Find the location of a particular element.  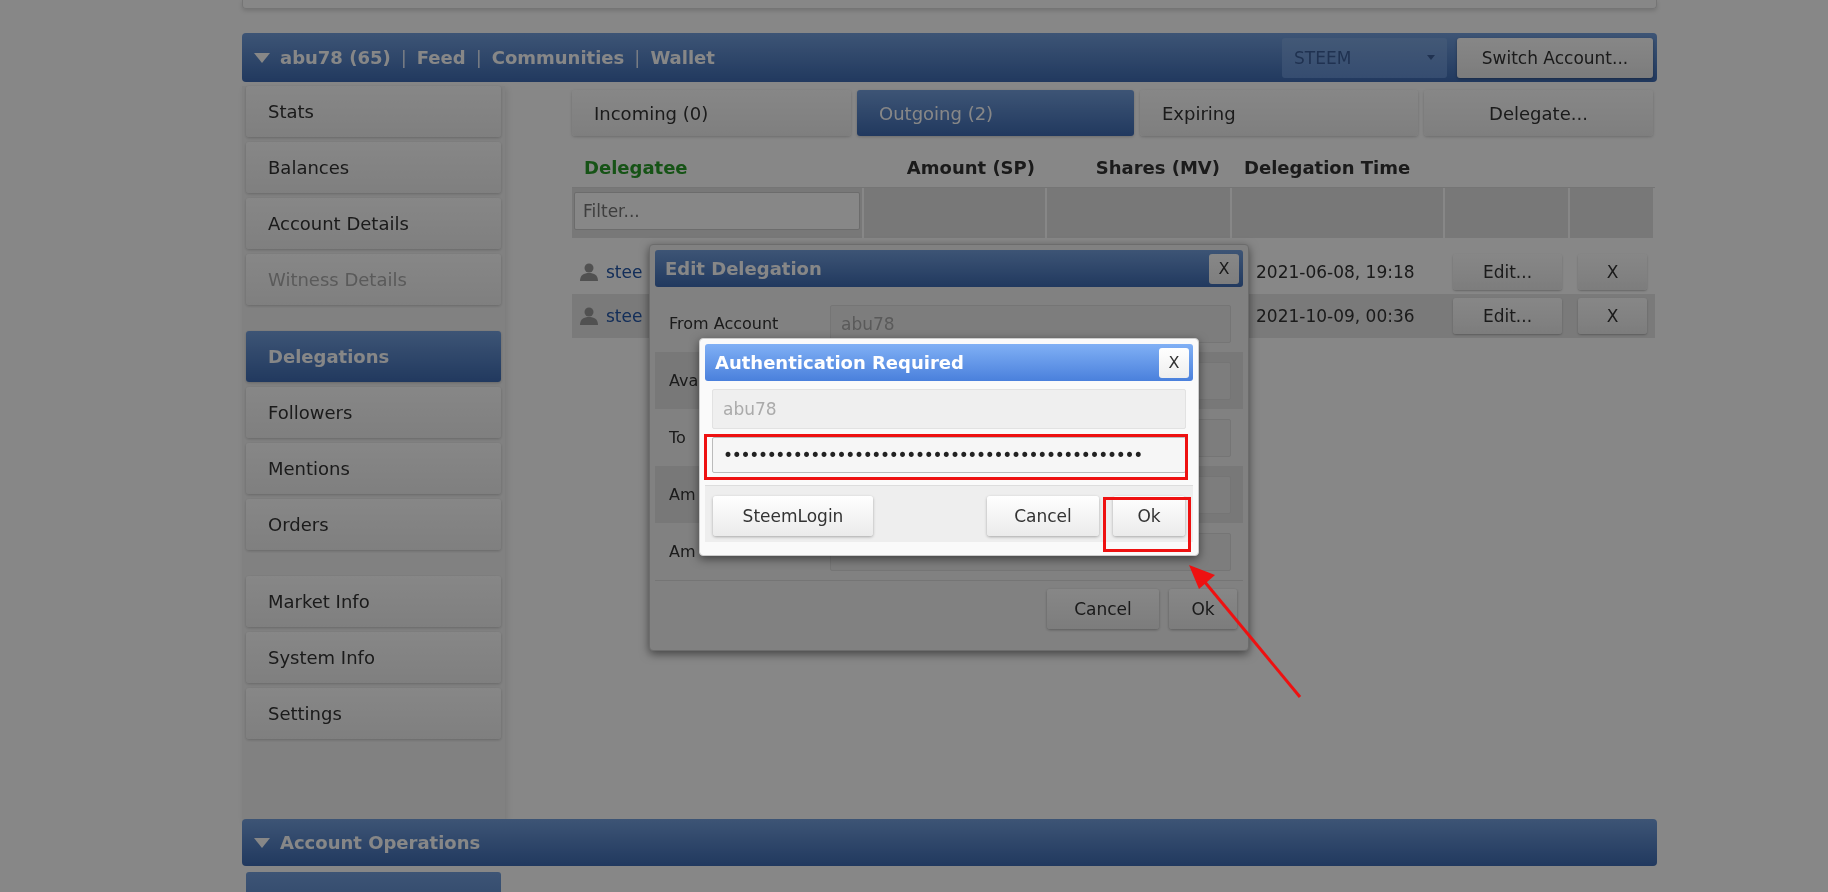

section-header: Account Operations is located at coordinates (949, 842).